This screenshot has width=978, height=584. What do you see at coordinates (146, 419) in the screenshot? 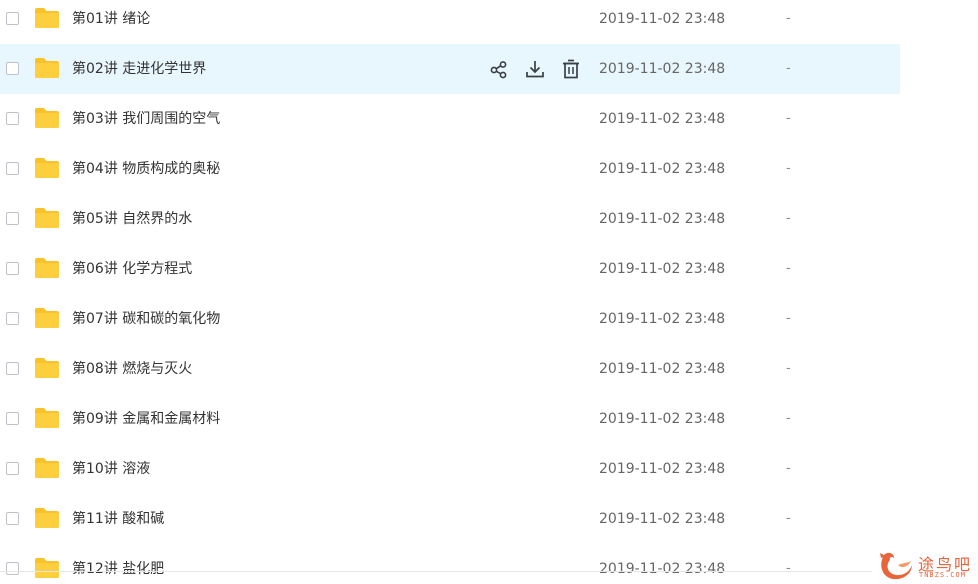
I see `file-name: 第09讲 金属和金属材料` at bounding box center [146, 419].